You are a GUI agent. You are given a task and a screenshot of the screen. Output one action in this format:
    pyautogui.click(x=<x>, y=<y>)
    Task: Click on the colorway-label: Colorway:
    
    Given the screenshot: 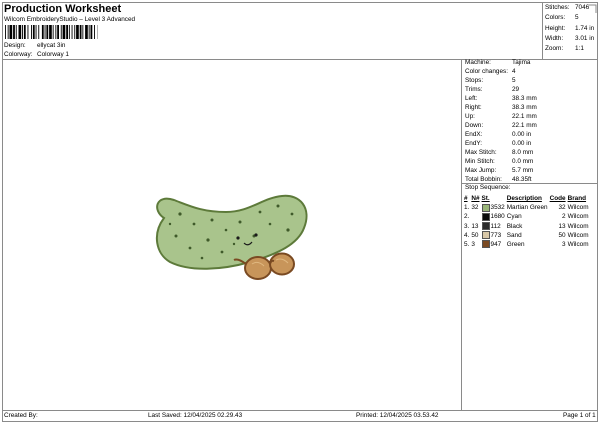 What is the action you would take?
    pyautogui.click(x=18, y=54)
    